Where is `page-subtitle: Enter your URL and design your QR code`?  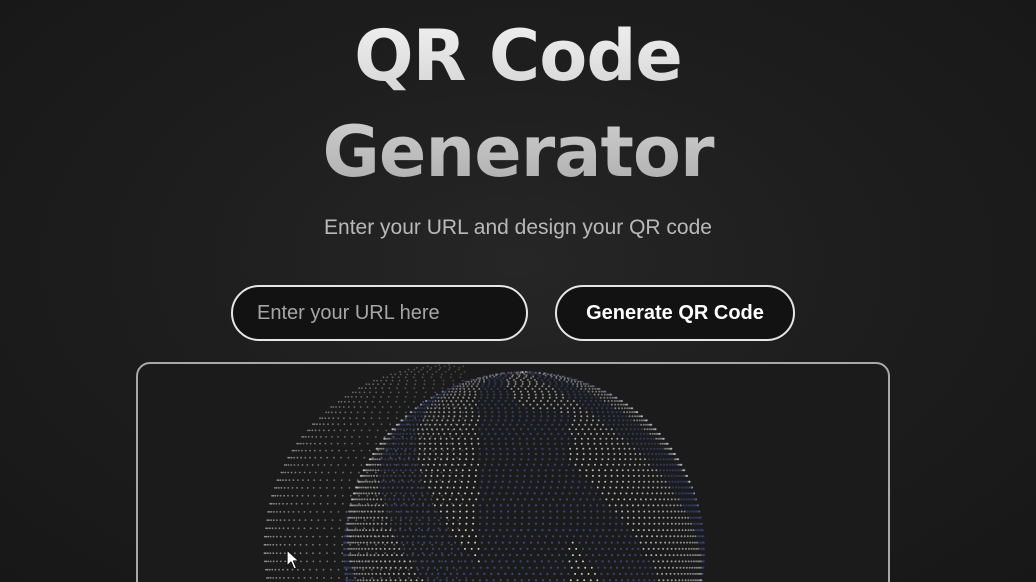
page-subtitle: Enter your URL and design your QR code is located at coordinates (518, 227).